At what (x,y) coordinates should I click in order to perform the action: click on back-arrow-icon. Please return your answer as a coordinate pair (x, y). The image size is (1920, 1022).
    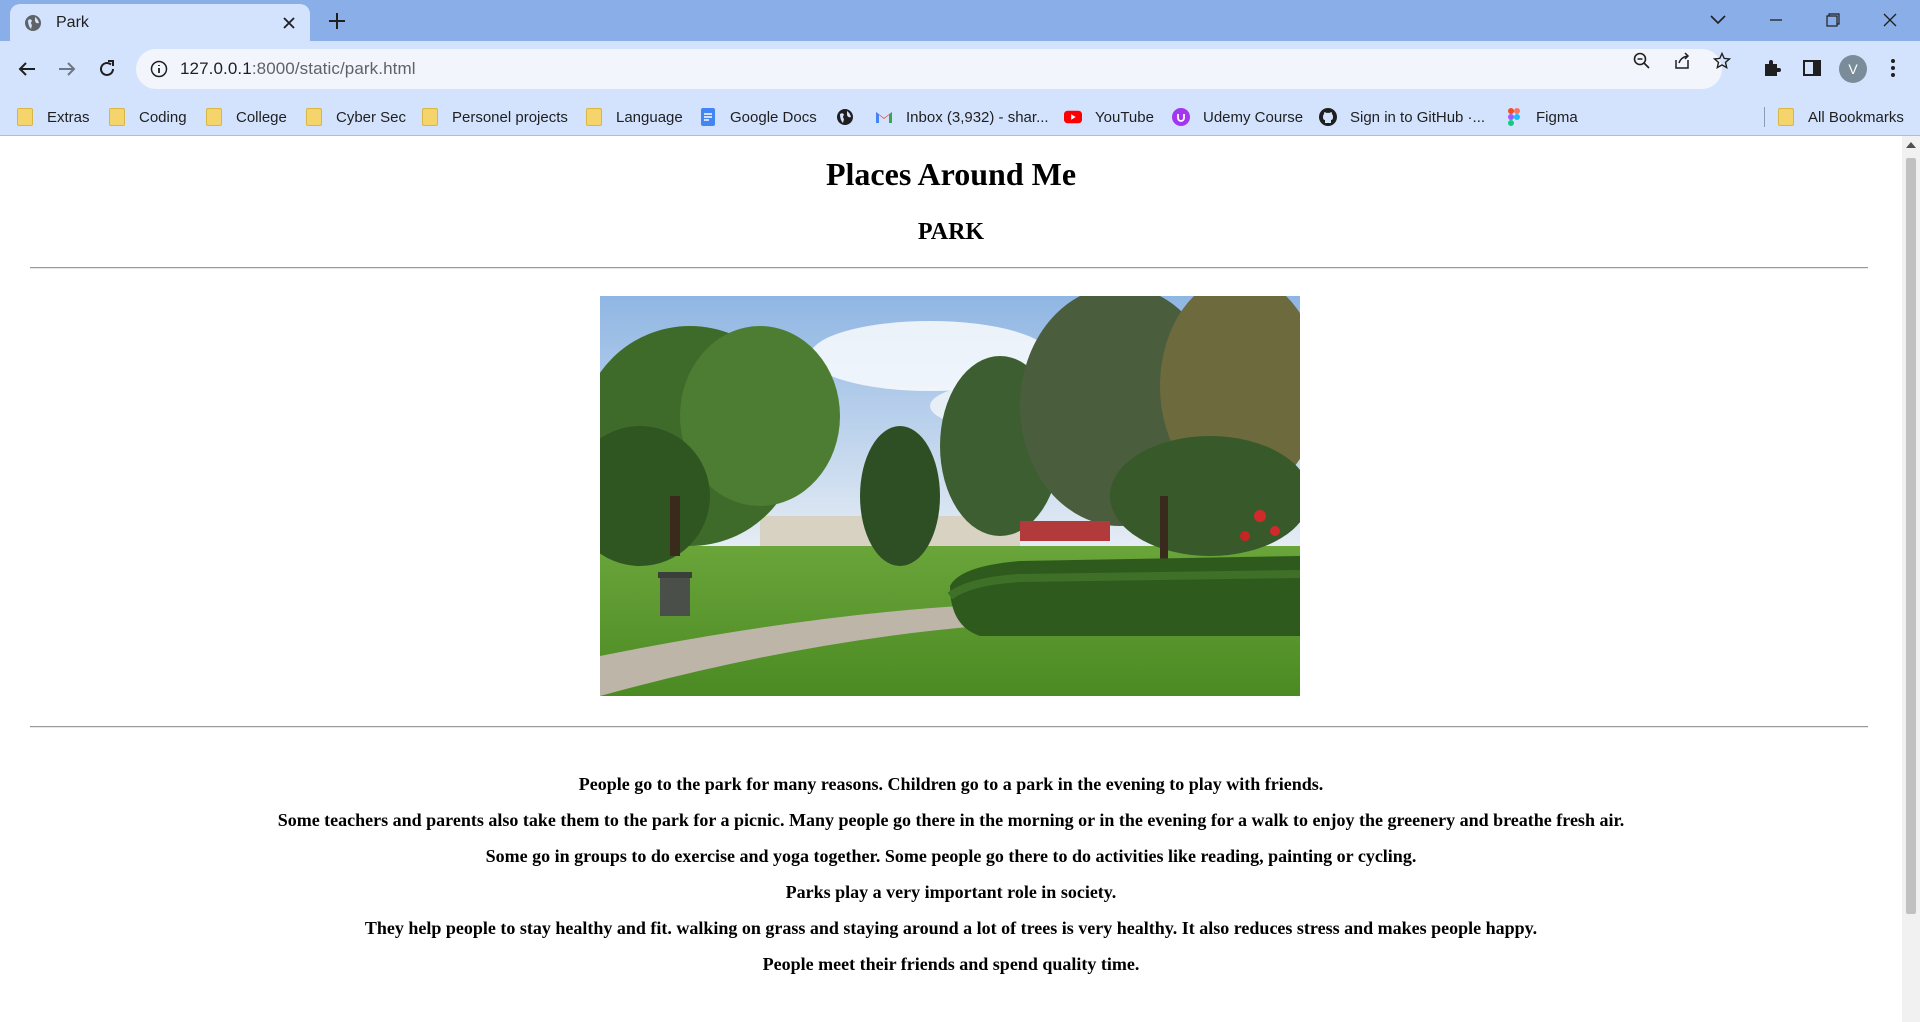
    Looking at the image, I should click on (27, 69).